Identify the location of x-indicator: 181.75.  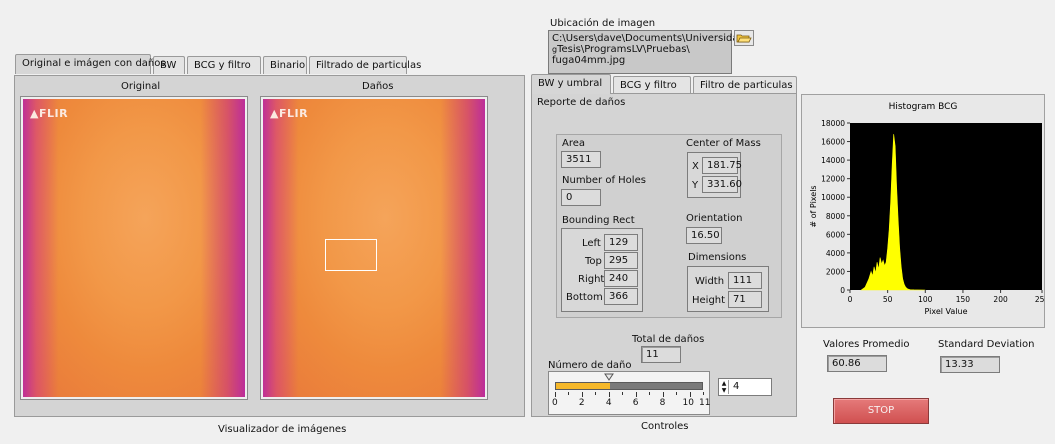
(722, 165).